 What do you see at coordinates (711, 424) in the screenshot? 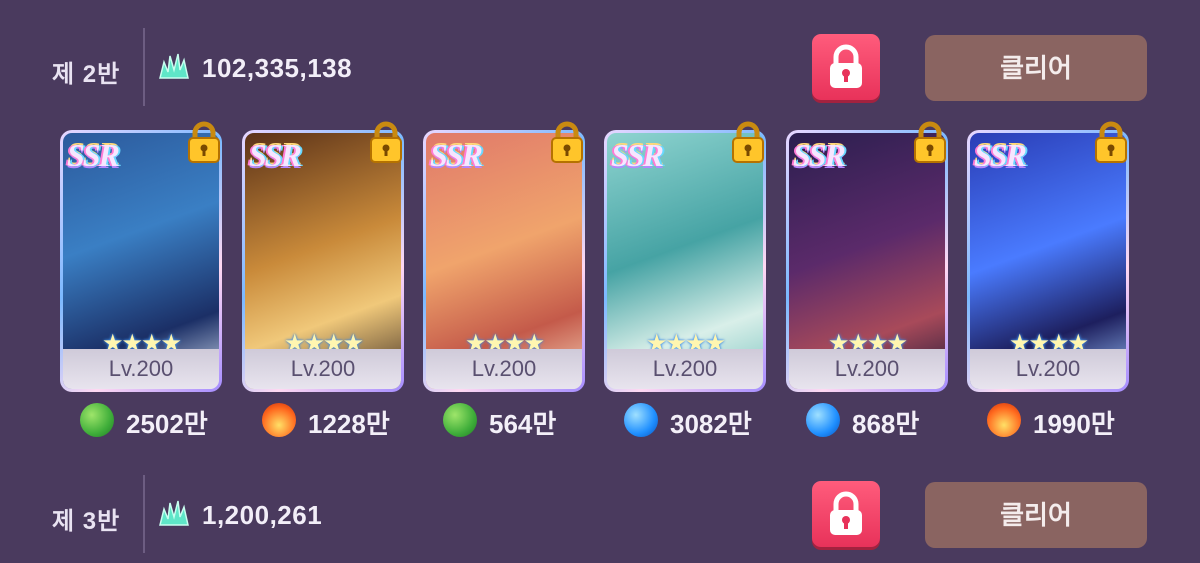
I see `power-value: 3082만` at bounding box center [711, 424].